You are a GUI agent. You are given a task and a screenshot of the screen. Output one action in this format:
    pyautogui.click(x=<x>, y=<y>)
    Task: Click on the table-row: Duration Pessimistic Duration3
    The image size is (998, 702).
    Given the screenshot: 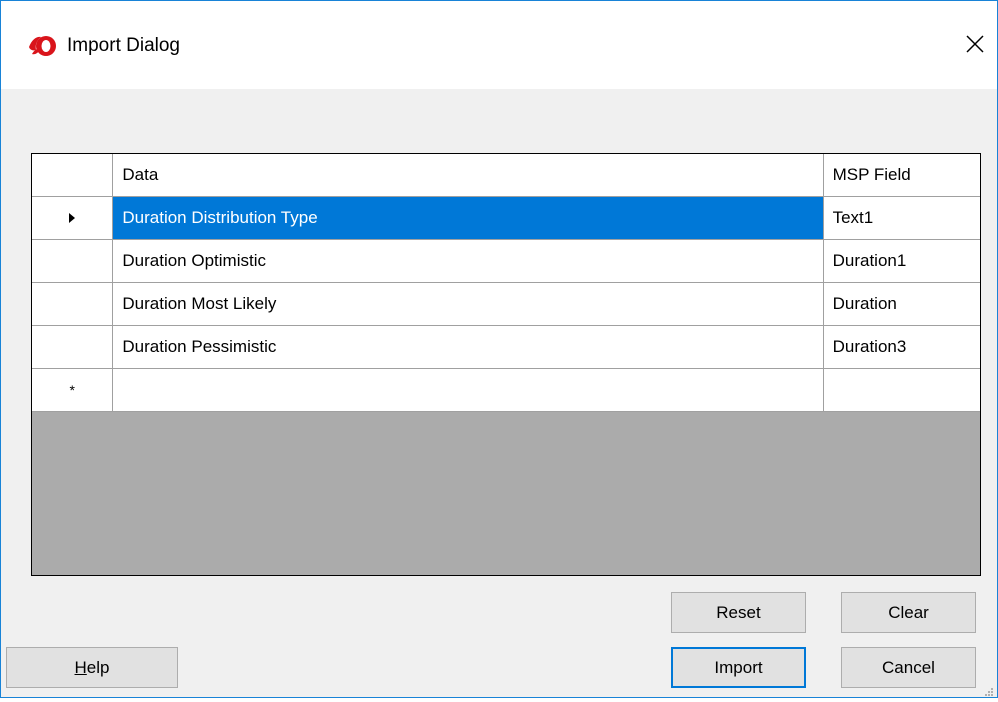 What is the action you would take?
    pyautogui.click(x=506, y=347)
    